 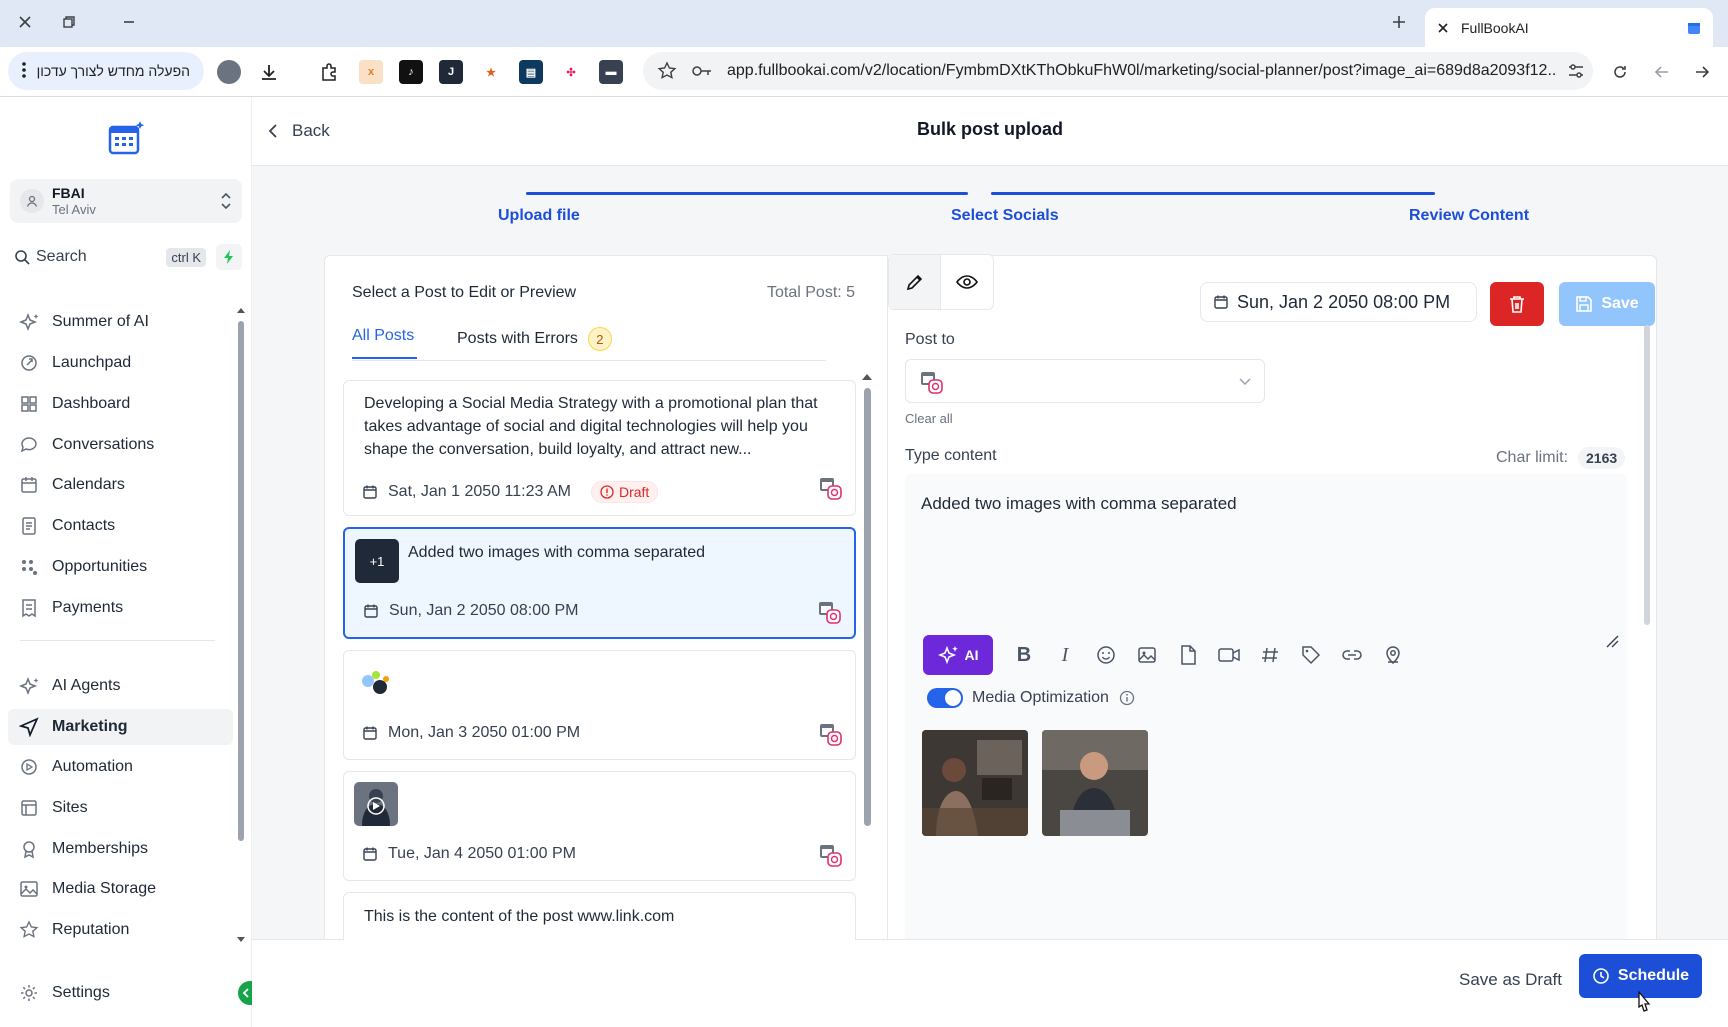 What do you see at coordinates (1106, 655) in the screenshot?
I see `emoji-icon` at bounding box center [1106, 655].